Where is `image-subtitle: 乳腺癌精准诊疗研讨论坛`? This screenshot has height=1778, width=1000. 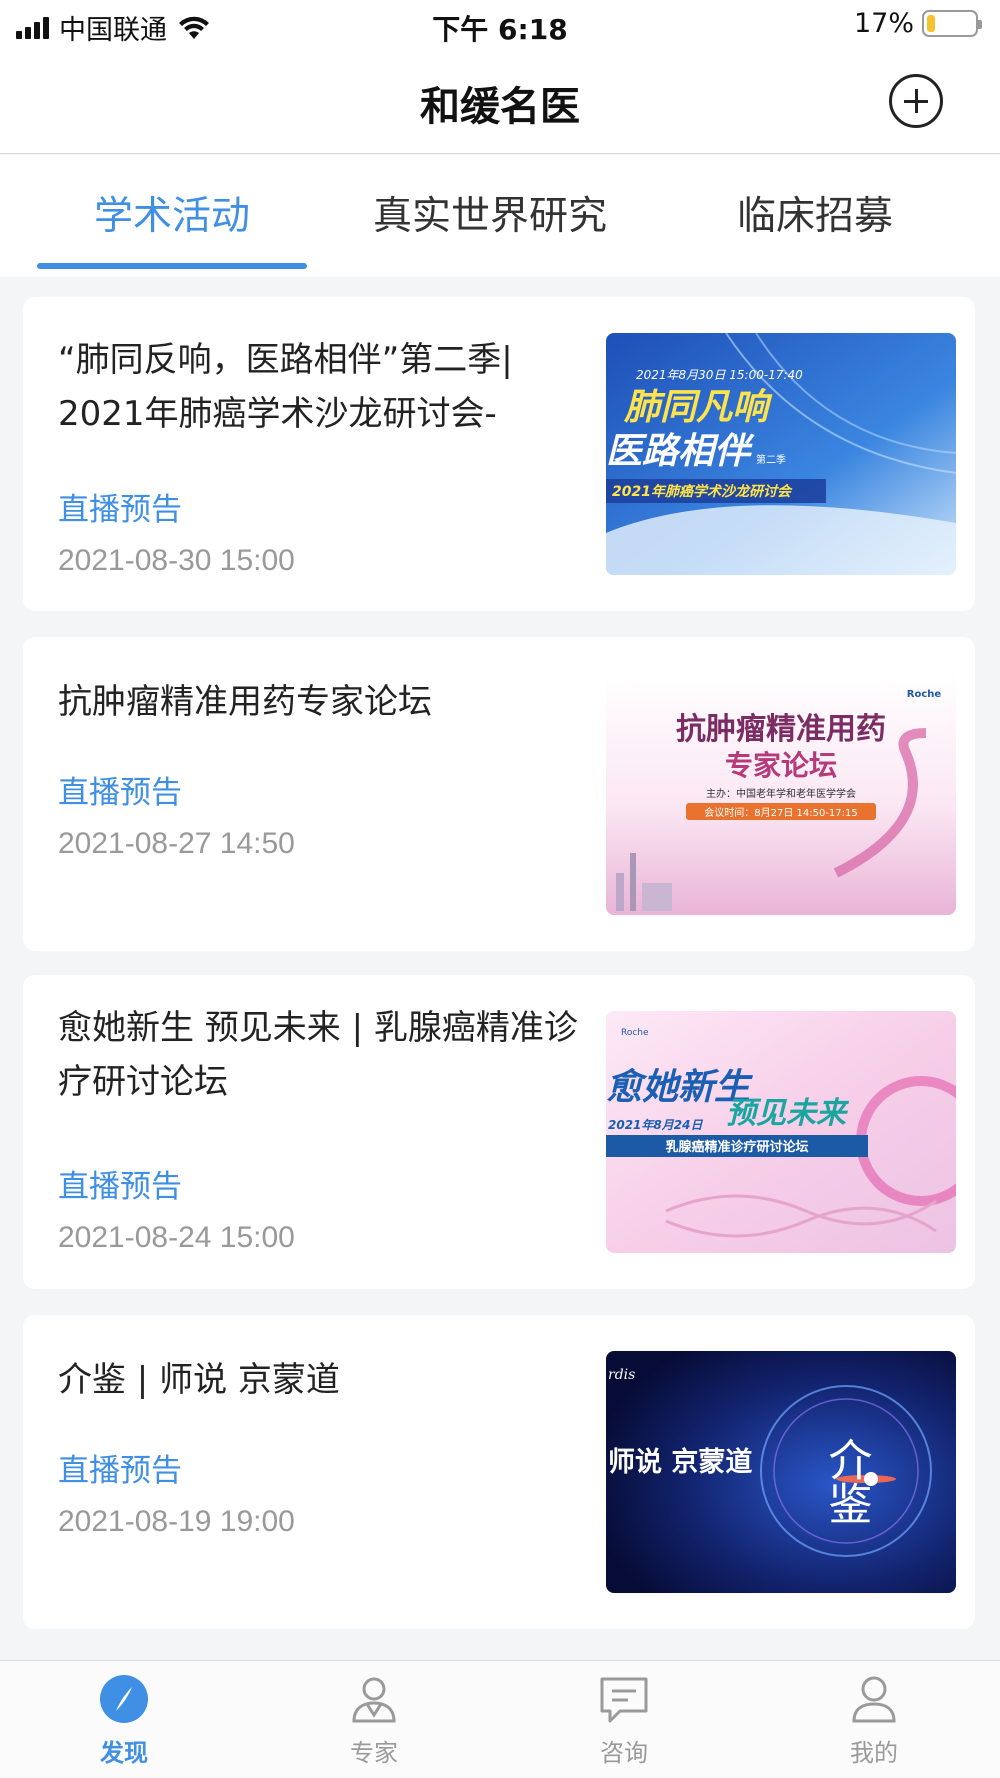
image-subtitle: 乳腺癌精准诊疗研讨论坛 is located at coordinates (736, 1147).